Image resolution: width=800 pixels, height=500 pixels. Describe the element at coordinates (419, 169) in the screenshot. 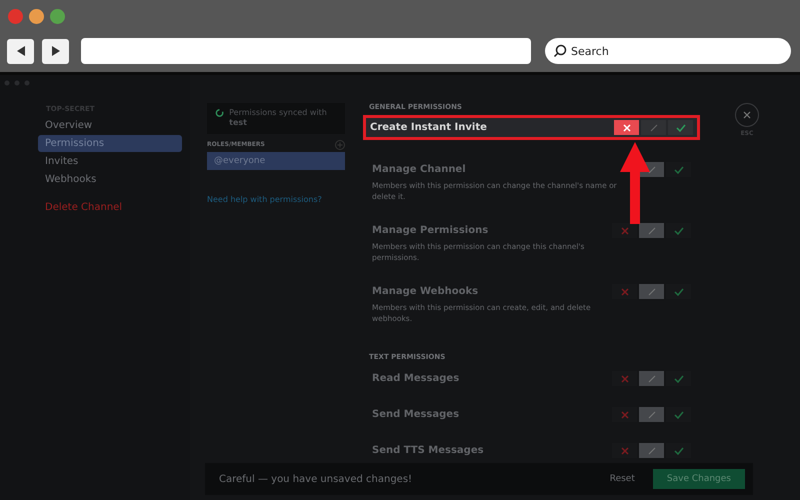

I see `permission-name: Manage Channel` at that location.